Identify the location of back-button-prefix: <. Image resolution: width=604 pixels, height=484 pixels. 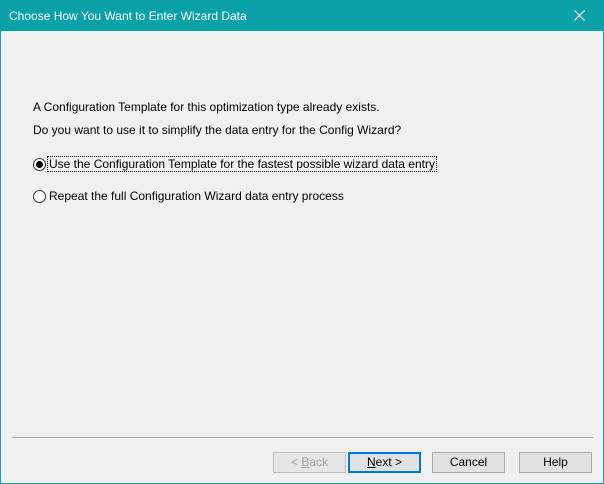
(296, 462).